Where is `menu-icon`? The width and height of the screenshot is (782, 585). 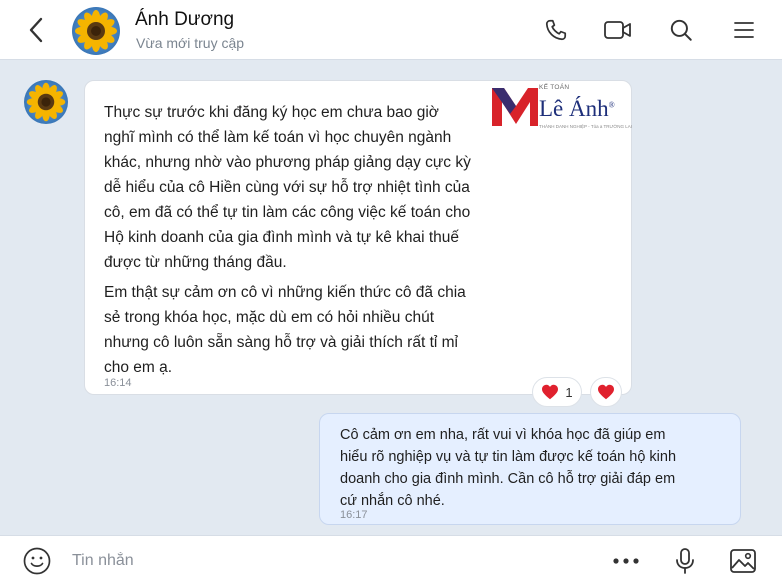
menu-icon is located at coordinates (744, 30).